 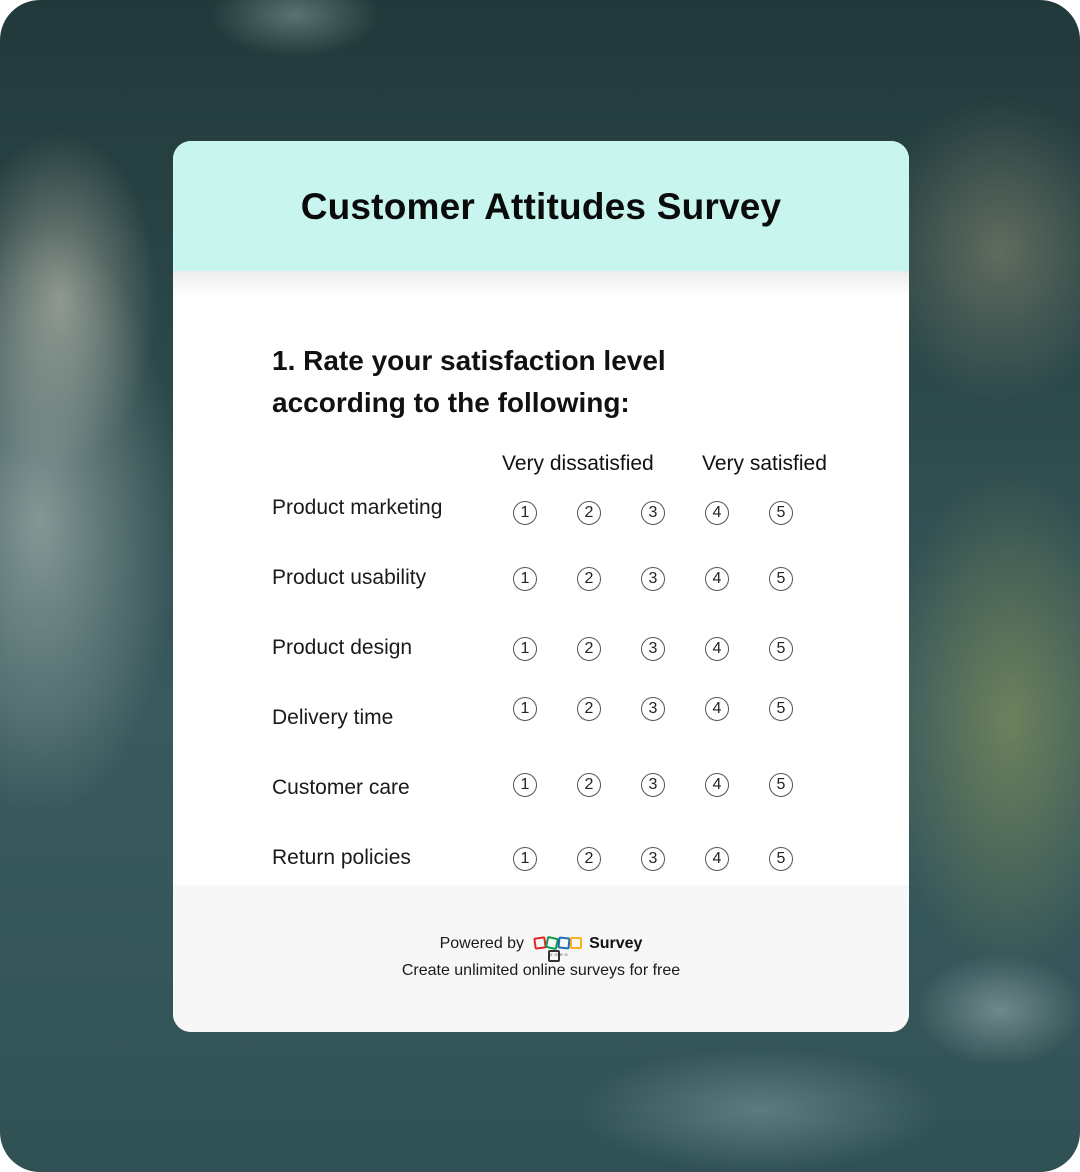 What do you see at coordinates (482, 943) in the screenshot?
I see `powered-by-text: Powered by` at bounding box center [482, 943].